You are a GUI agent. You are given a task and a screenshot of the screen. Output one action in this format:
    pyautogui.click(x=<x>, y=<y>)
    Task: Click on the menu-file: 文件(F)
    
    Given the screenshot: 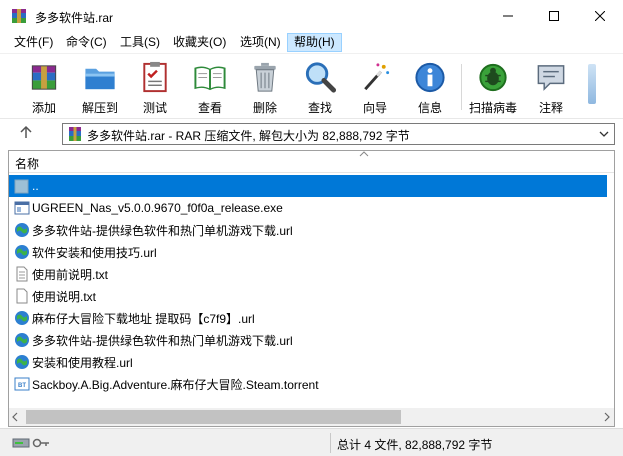 What is the action you would take?
    pyautogui.click(x=33, y=42)
    